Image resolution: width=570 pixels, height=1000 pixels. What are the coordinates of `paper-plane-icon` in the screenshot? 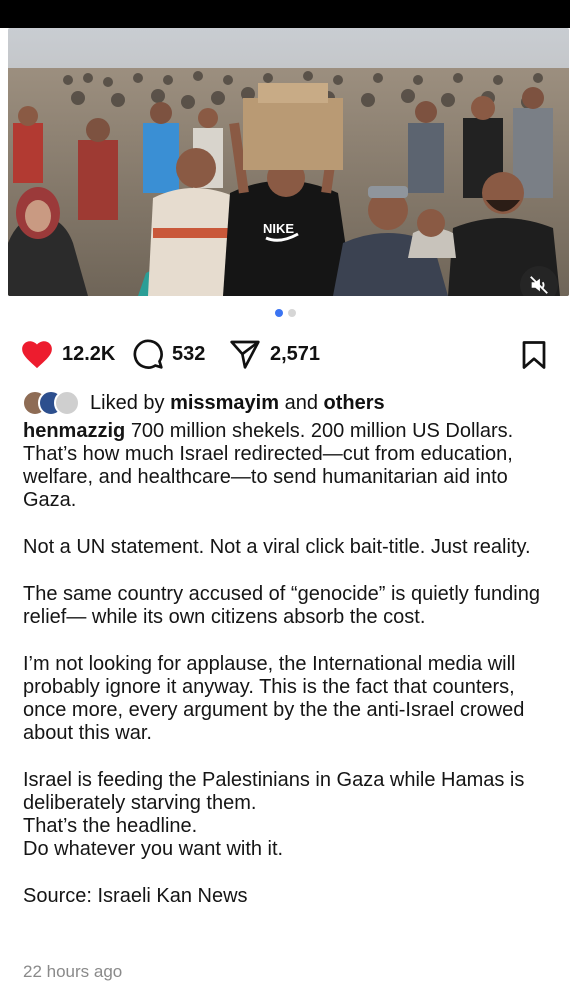 It's located at (245, 354).